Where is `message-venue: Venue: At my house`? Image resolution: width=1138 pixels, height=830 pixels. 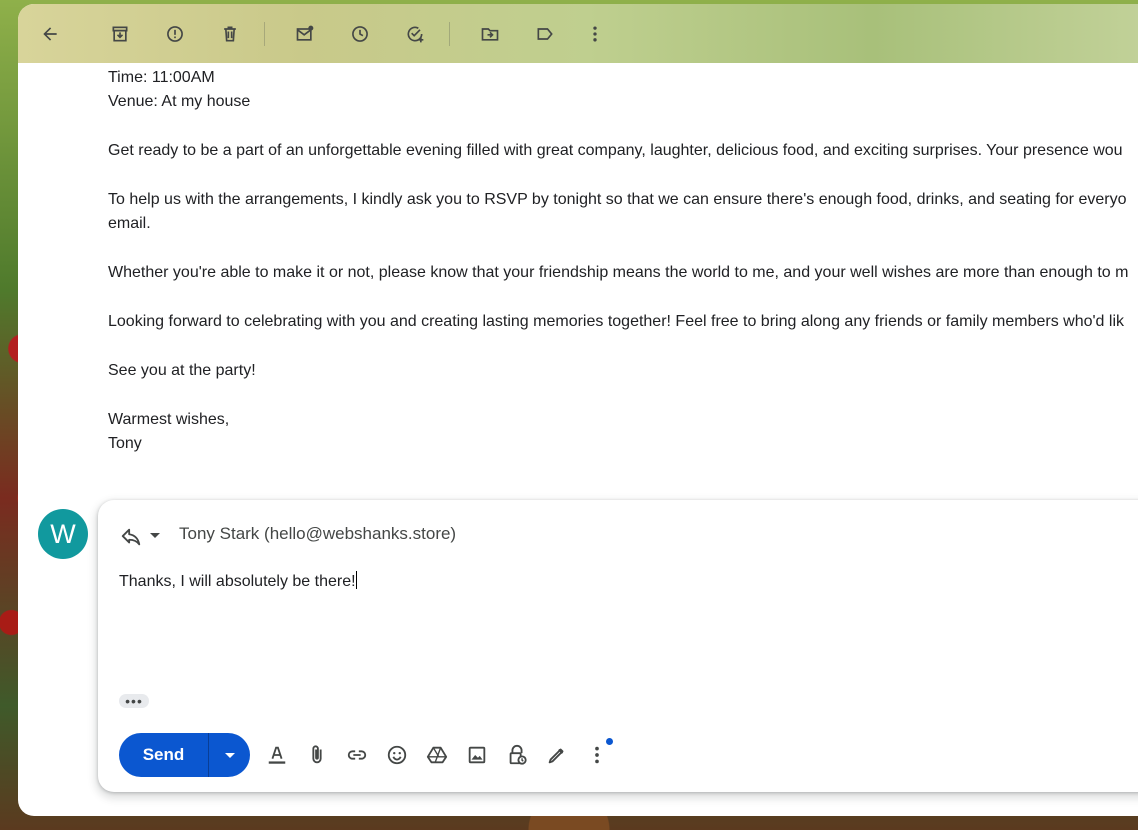
message-venue: Venue: At my house is located at coordinates (179, 101).